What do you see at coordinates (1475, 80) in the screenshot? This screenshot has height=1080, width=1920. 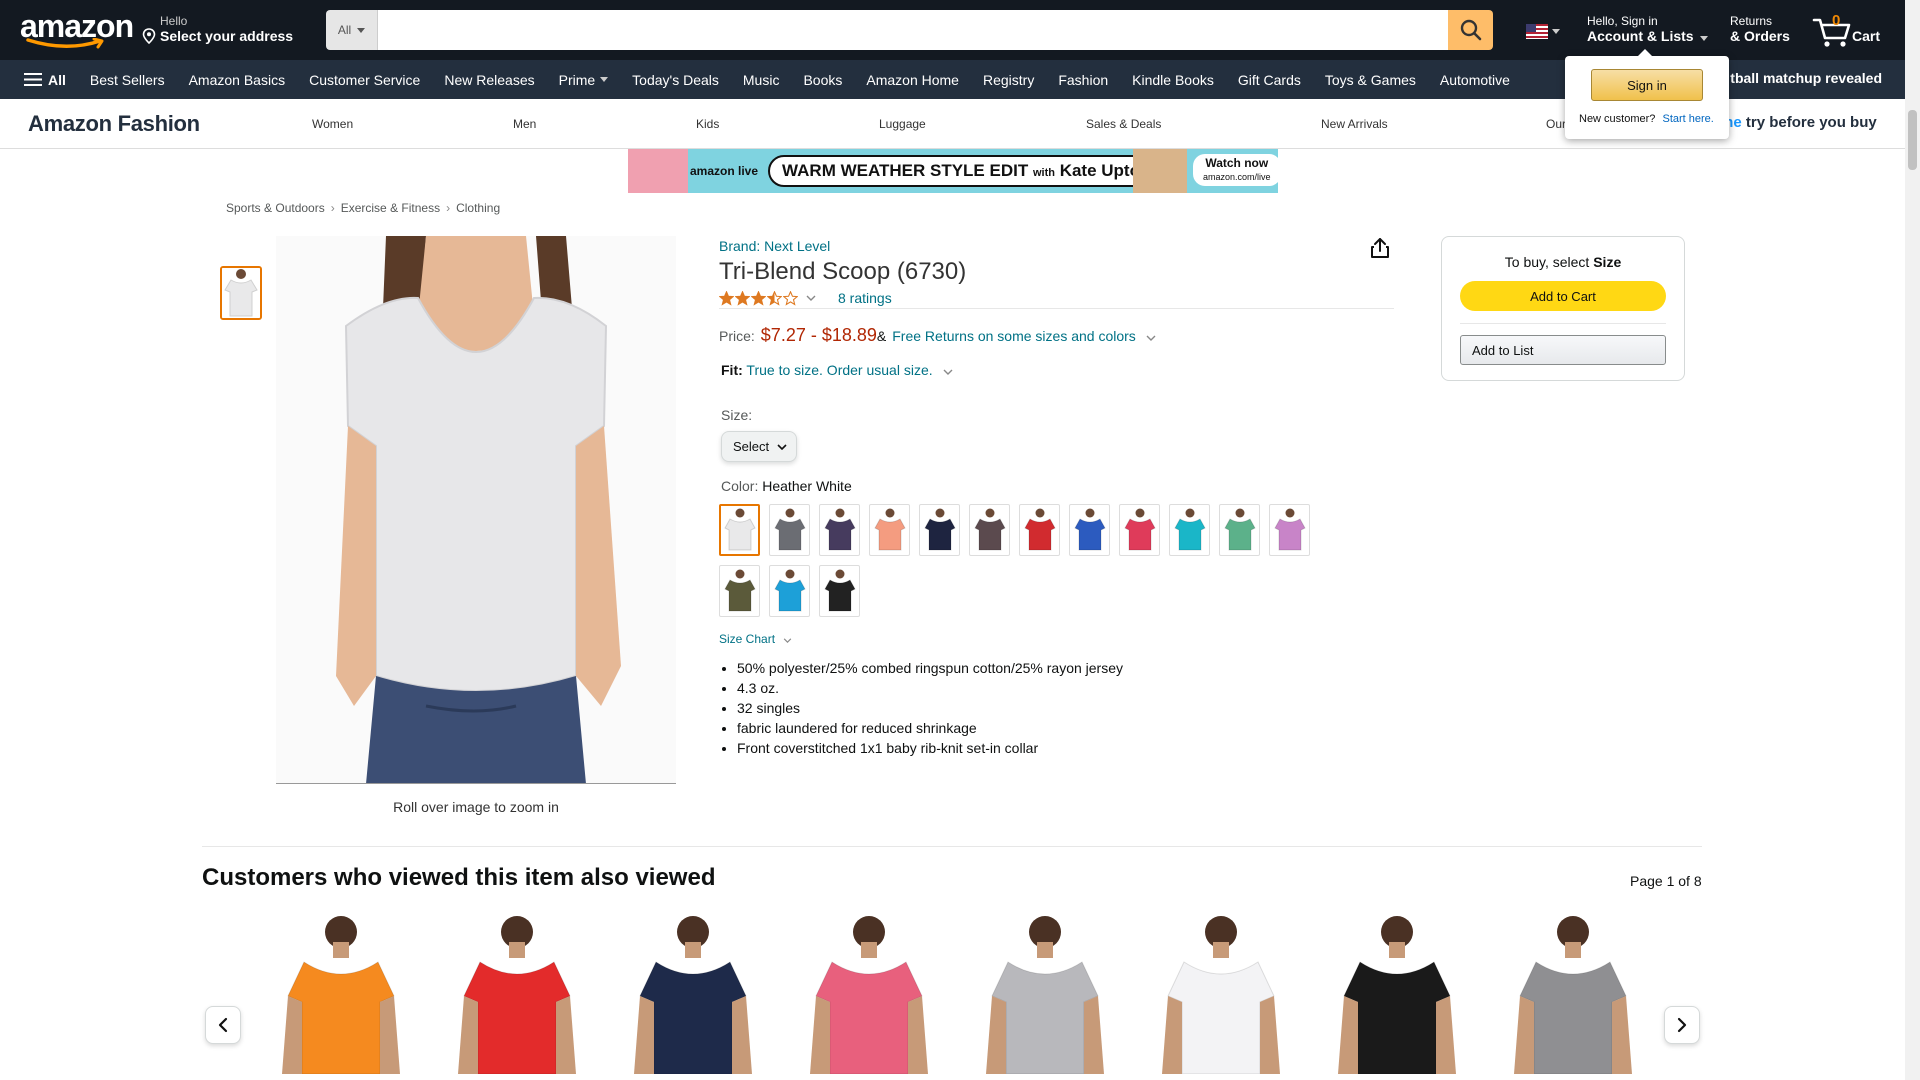 I see `nav-automotive: Automotive` at bounding box center [1475, 80].